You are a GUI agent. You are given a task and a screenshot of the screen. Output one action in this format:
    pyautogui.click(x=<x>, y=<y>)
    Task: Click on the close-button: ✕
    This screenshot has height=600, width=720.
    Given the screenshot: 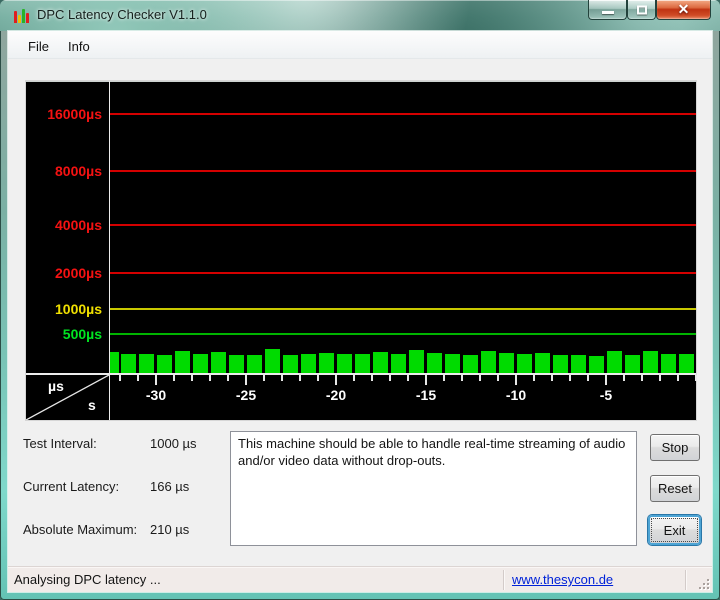 What is the action you would take?
    pyautogui.click(x=683, y=10)
    